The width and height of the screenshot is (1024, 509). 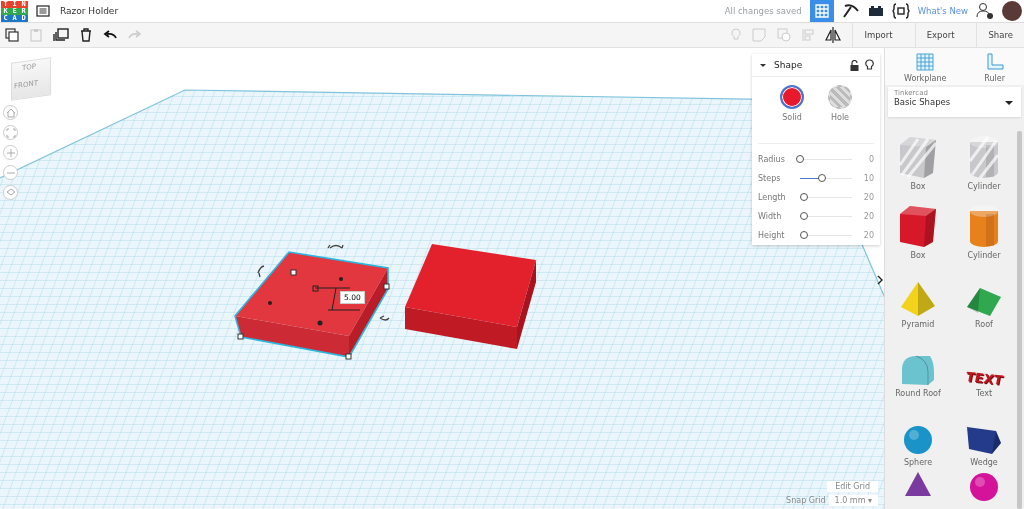 I want to click on parameter-label: Width, so click(x=770, y=216).